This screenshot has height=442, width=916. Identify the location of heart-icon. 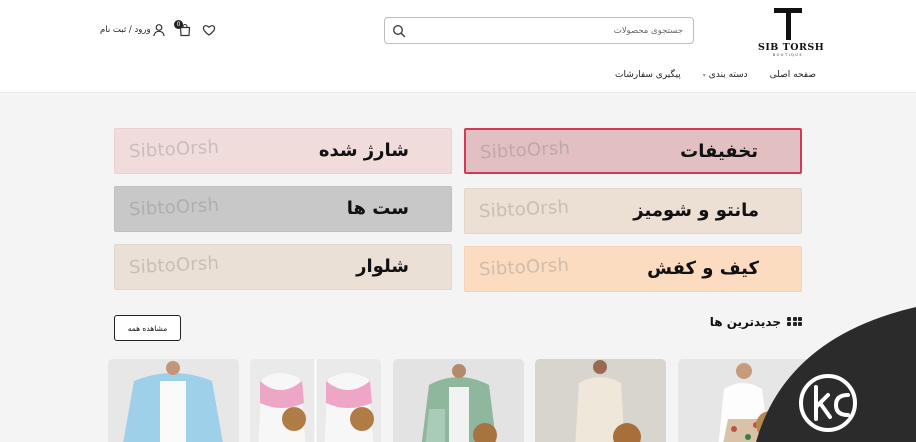
(209, 30).